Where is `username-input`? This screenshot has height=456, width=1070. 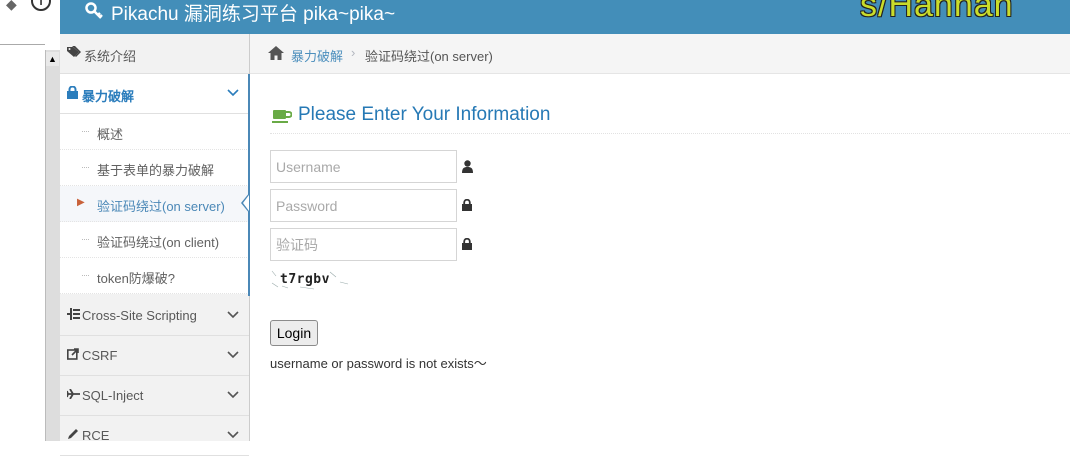
username-input is located at coordinates (363, 166).